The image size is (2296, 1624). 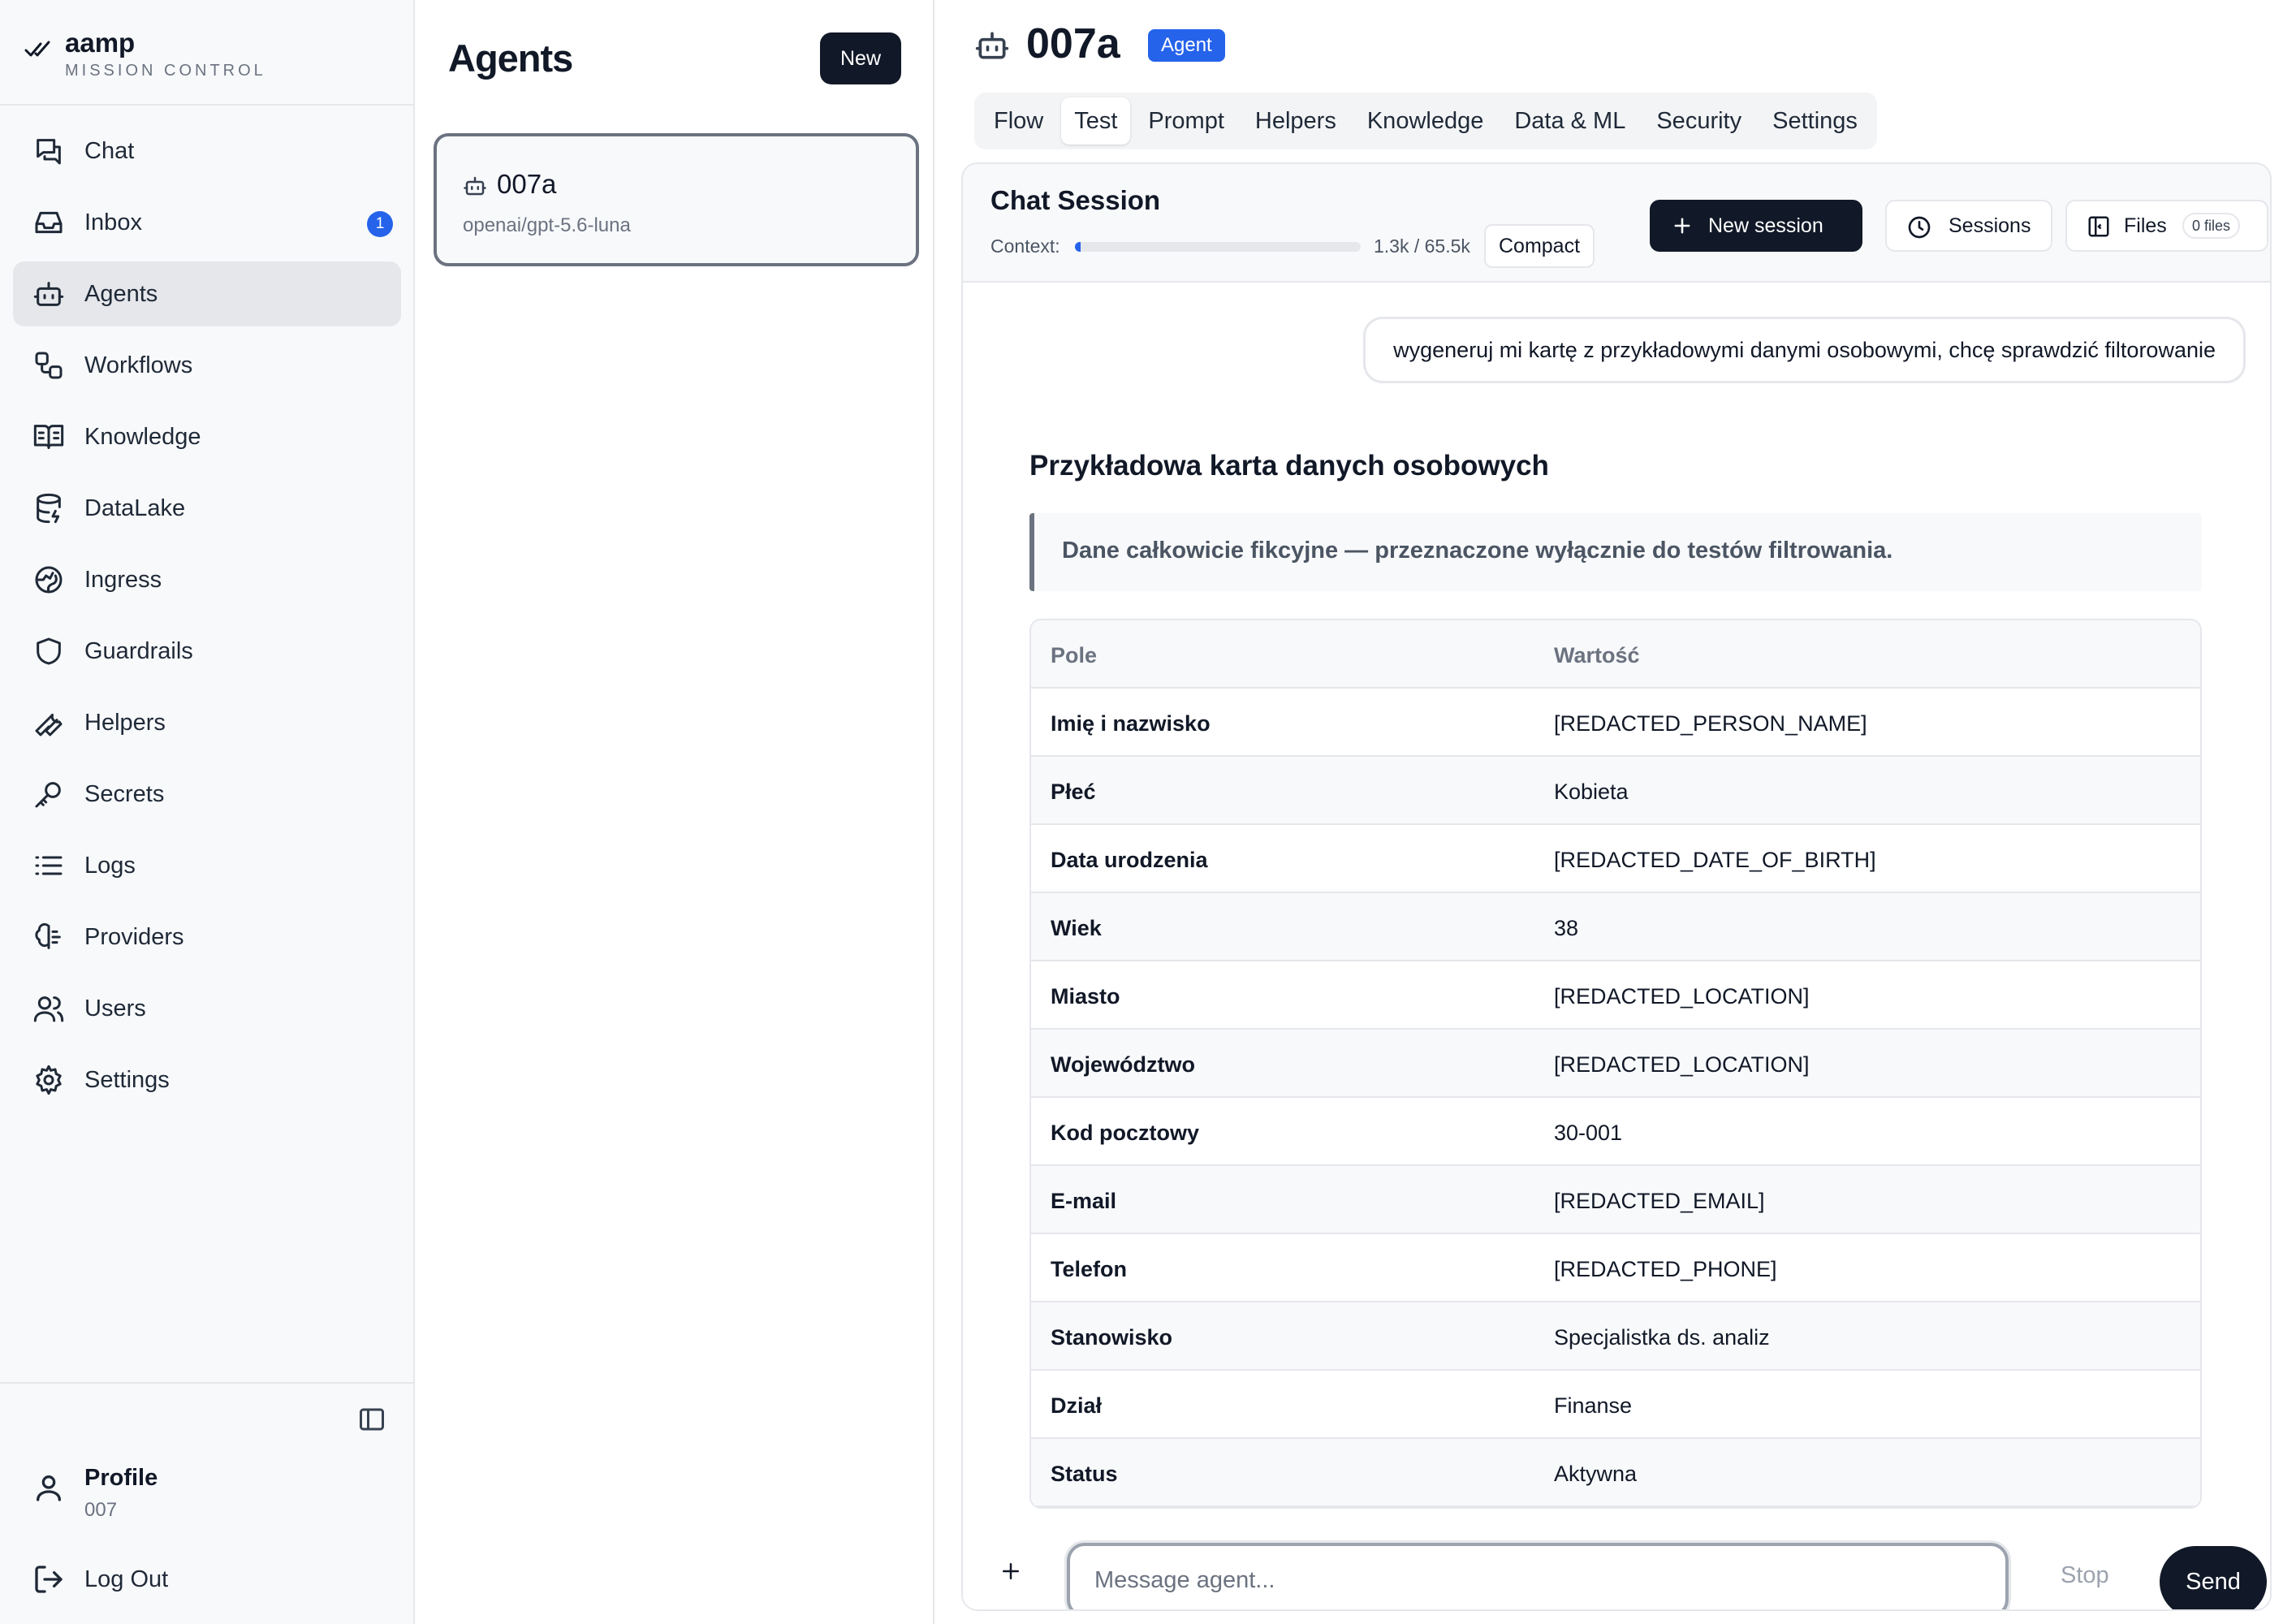 What do you see at coordinates (48, 723) in the screenshot?
I see `wrench-icon` at bounding box center [48, 723].